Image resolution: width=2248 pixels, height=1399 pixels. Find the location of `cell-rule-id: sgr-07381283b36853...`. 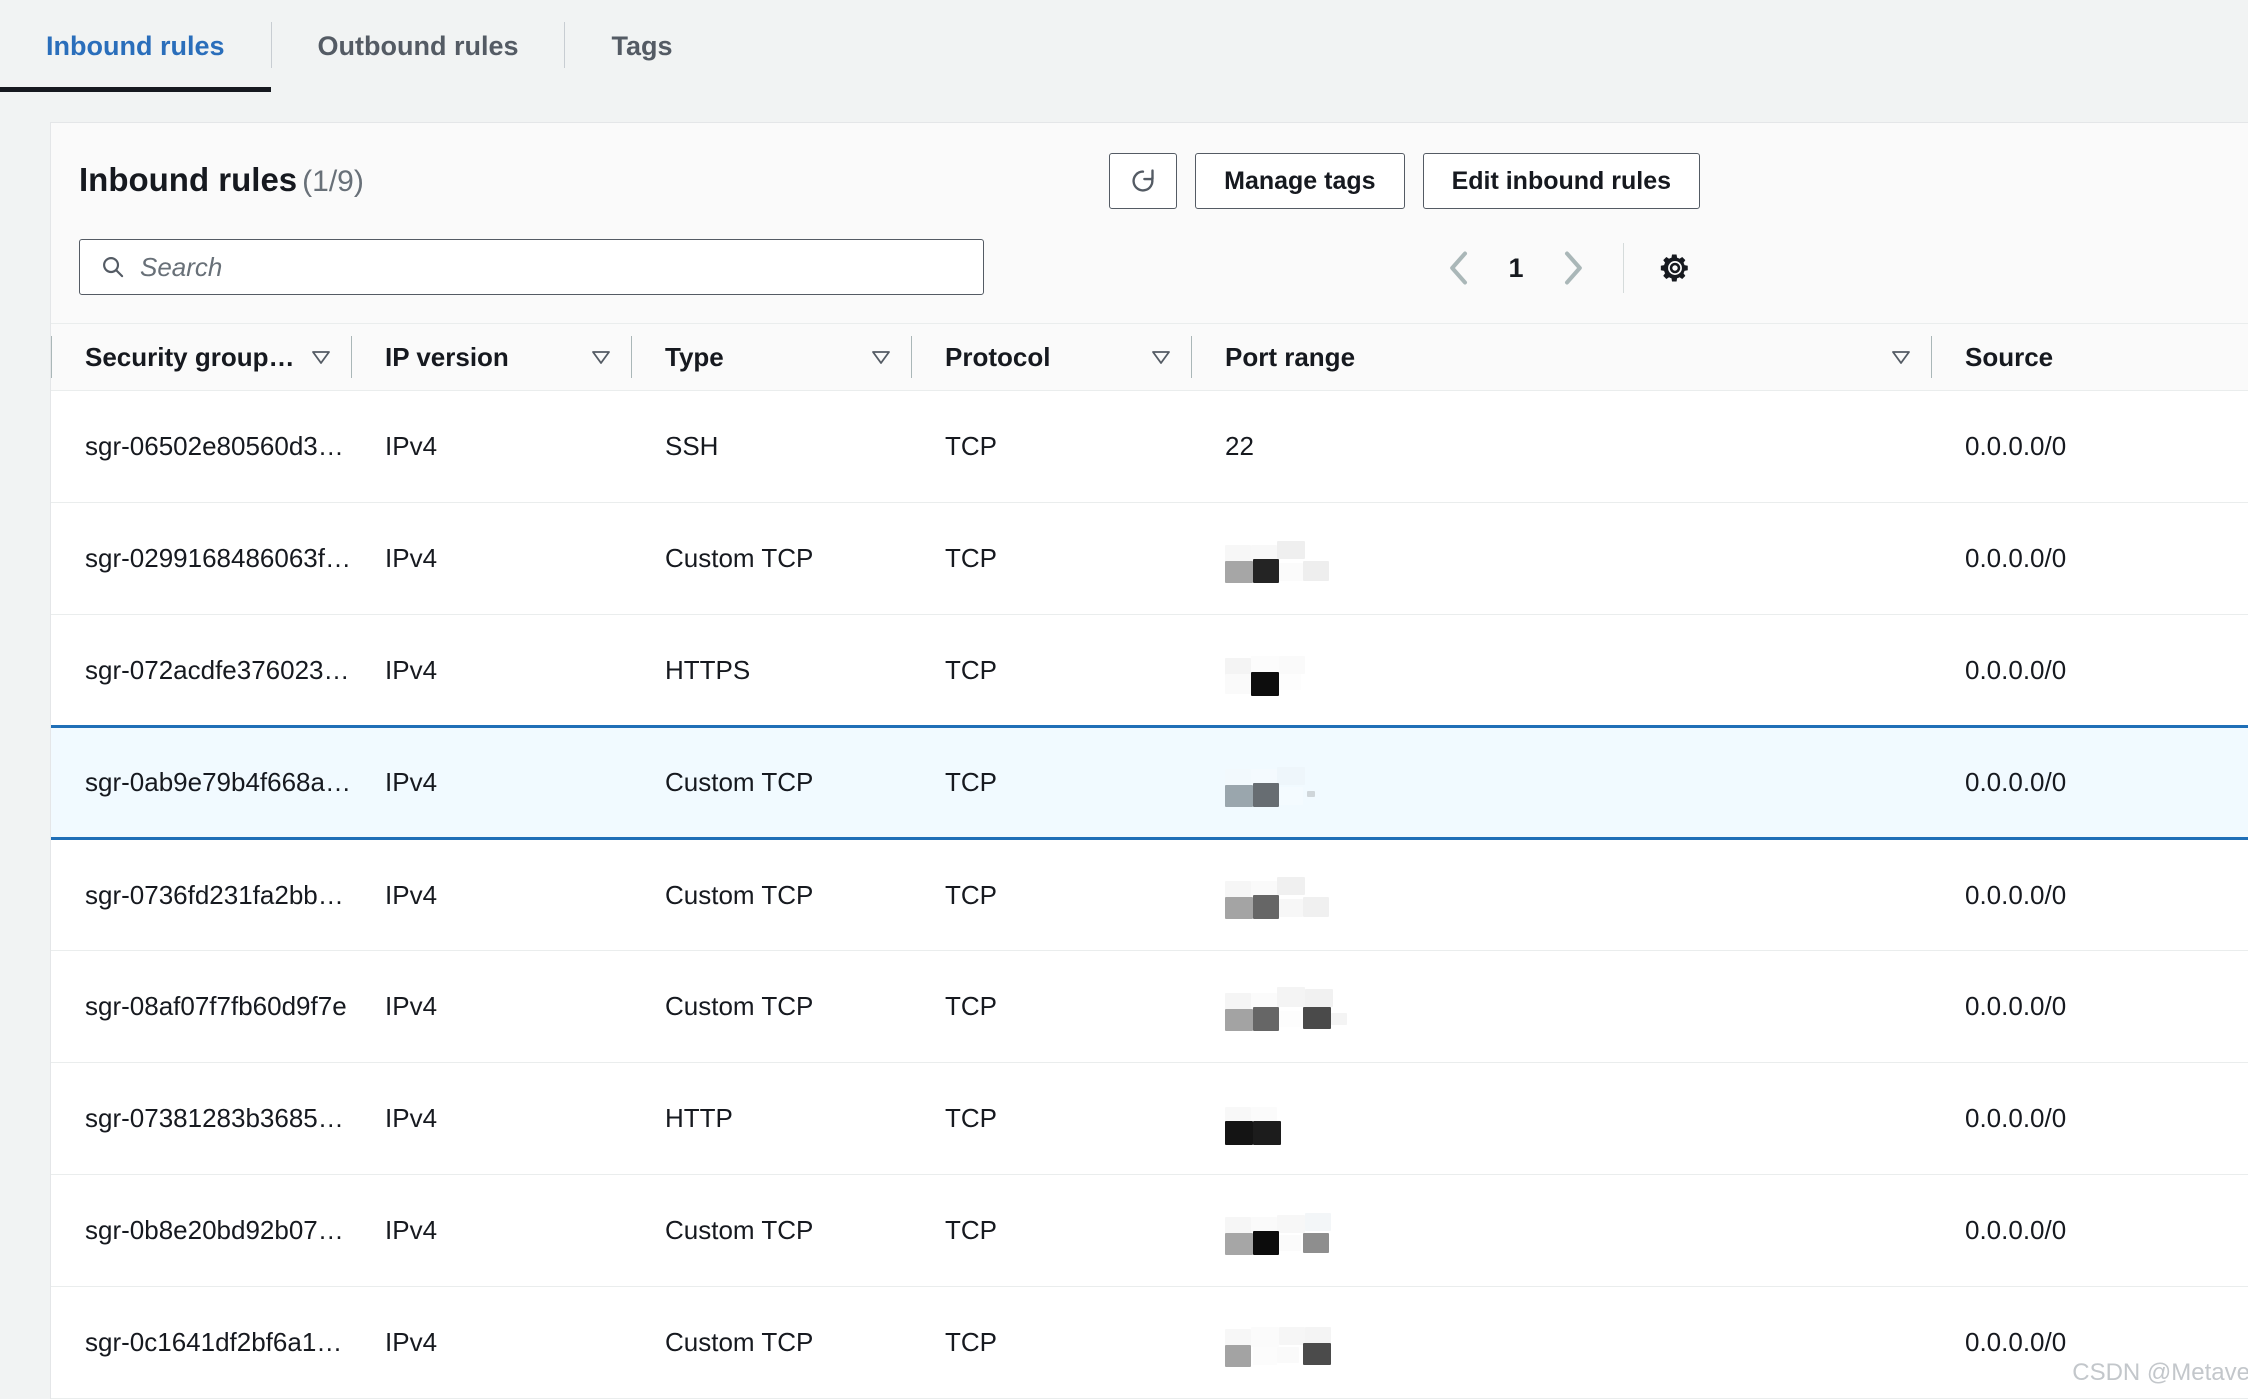

cell-rule-id: sgr-07381283b36853... is located at coordinates (201, 1118).